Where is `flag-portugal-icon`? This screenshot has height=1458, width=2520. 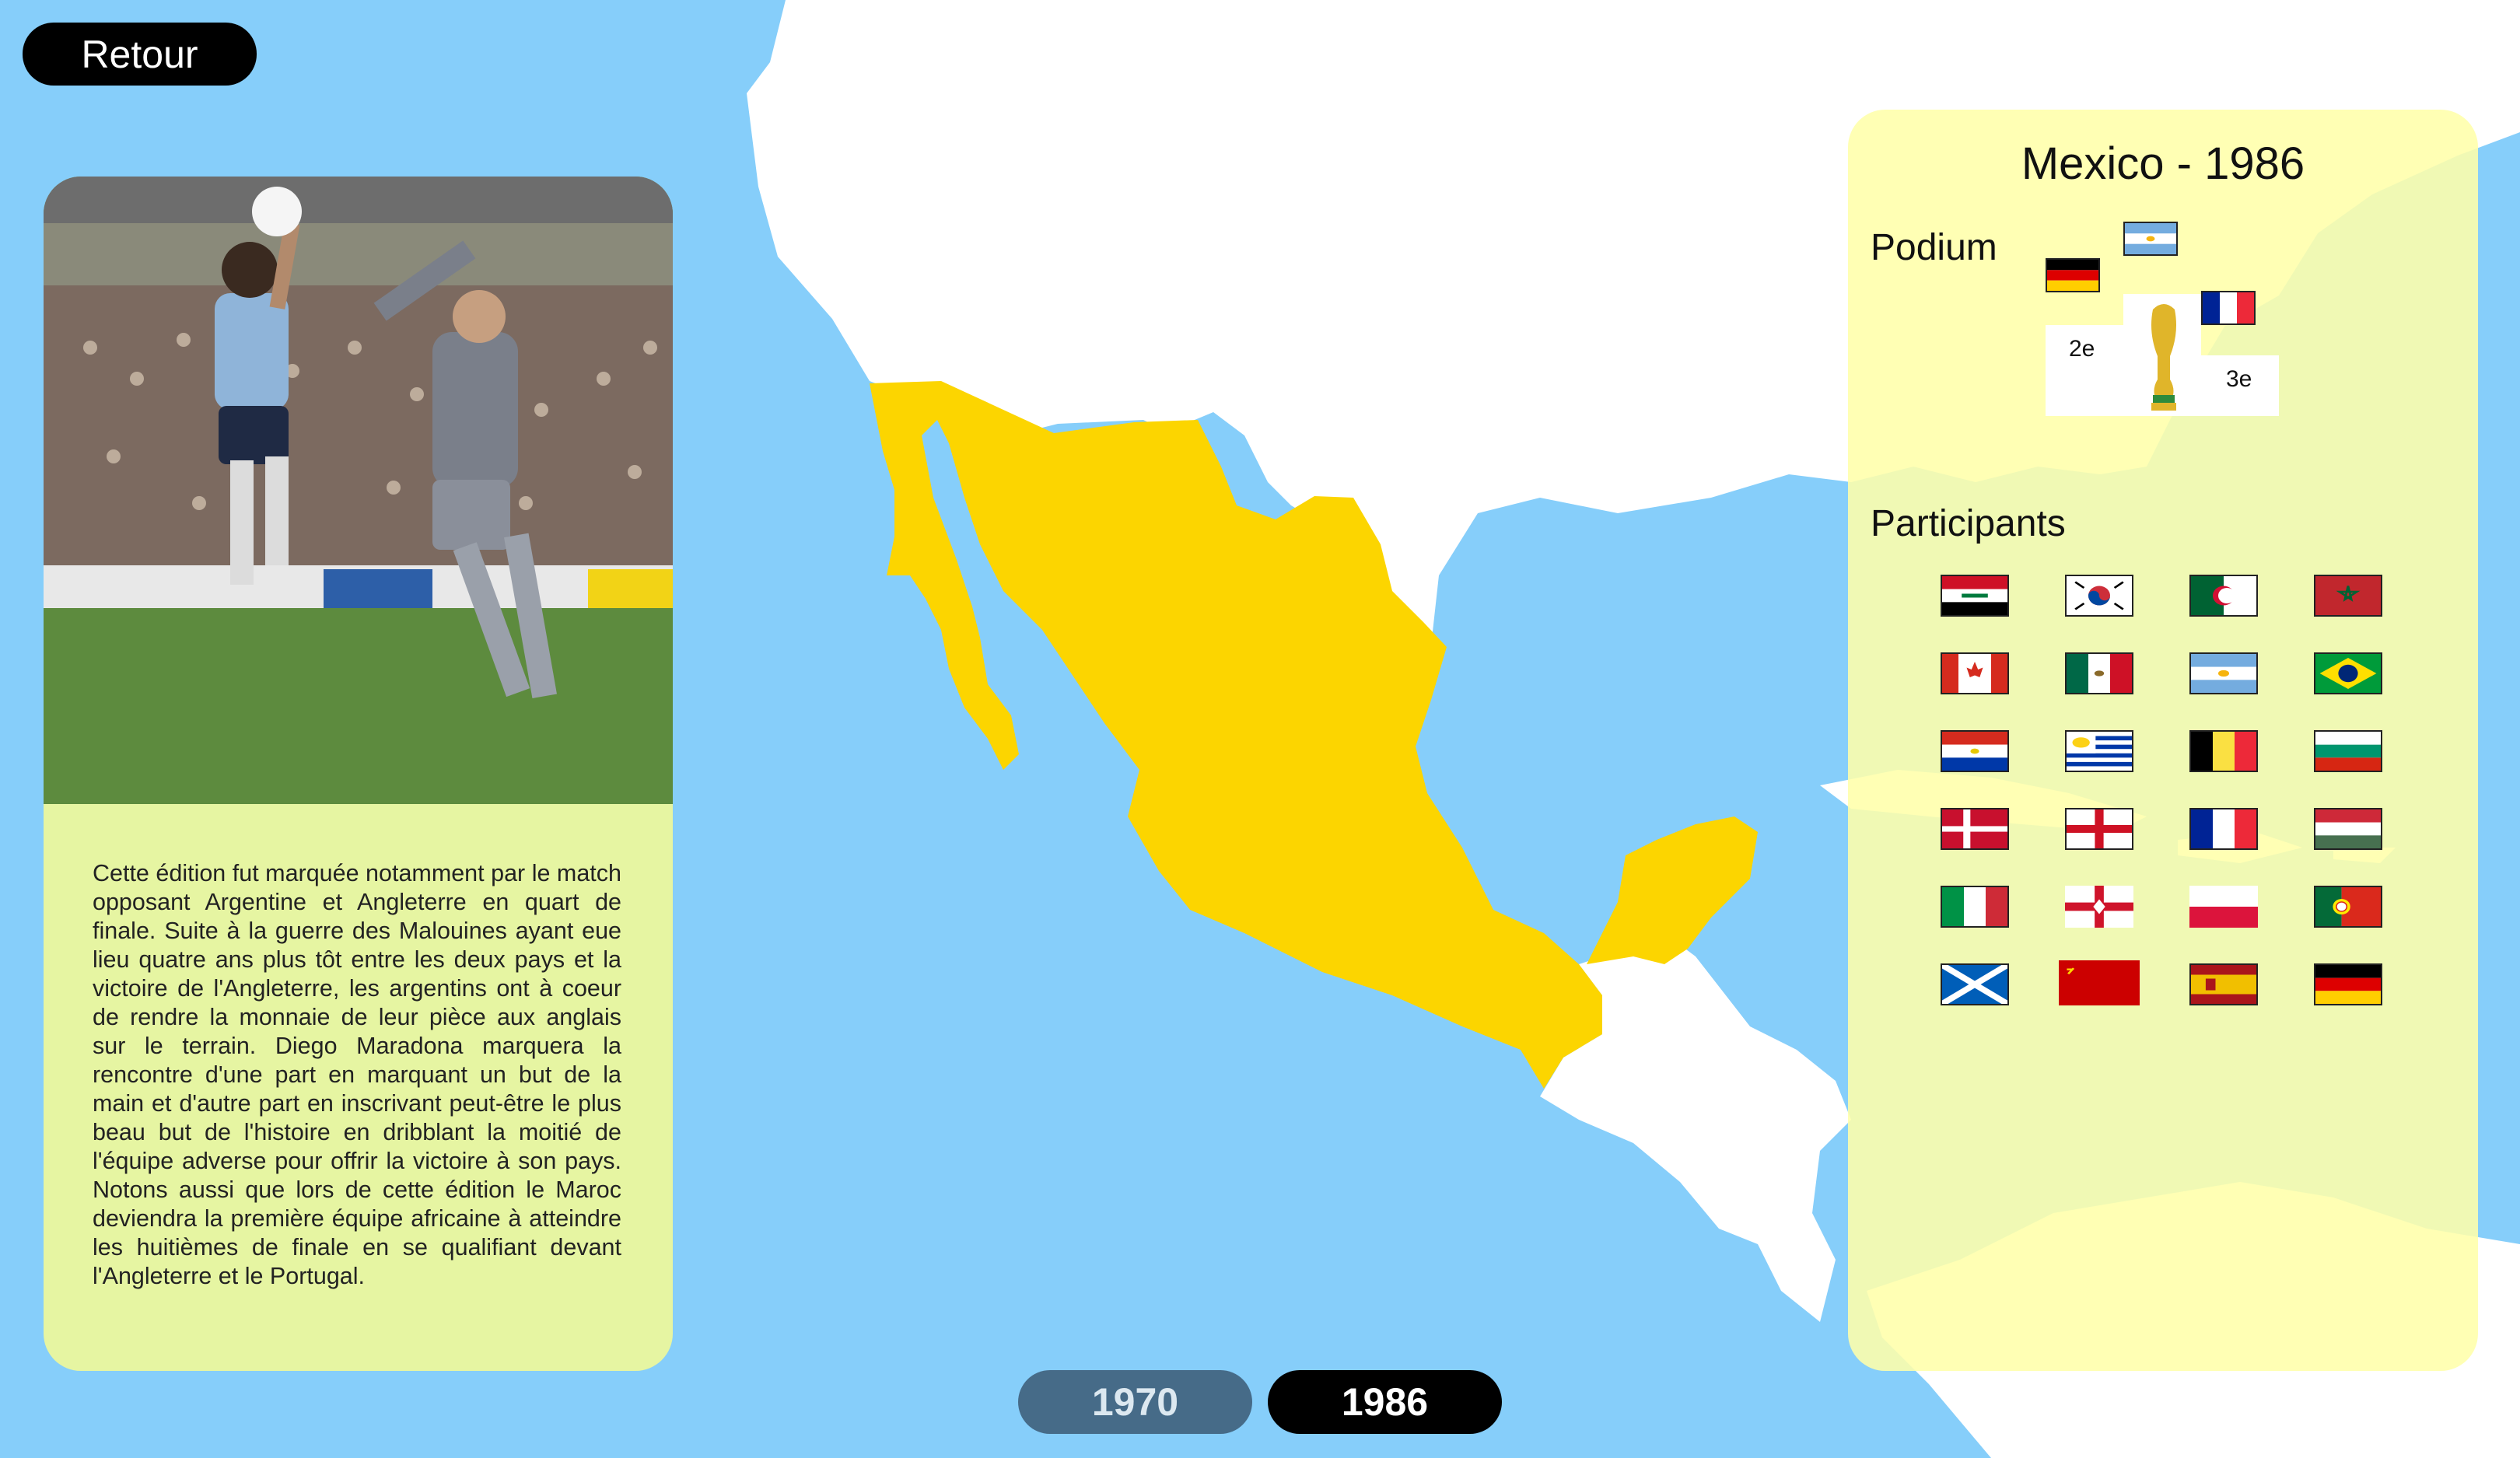 flag-portugal-icon is located at coordinates (2348, 907).